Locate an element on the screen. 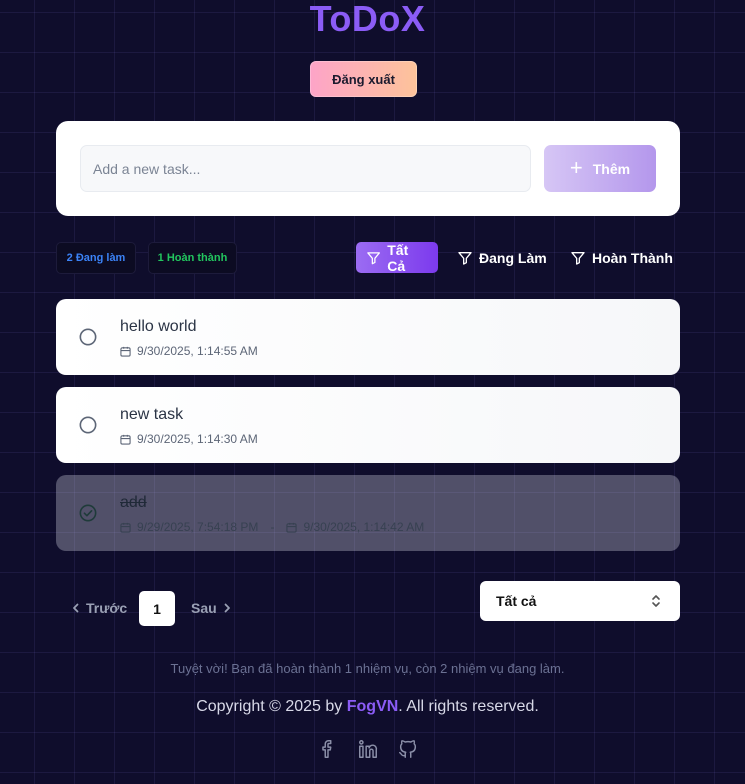  task-meta: 9/30/2025, 1:14:55 AM is located at coordinates (189, 351).